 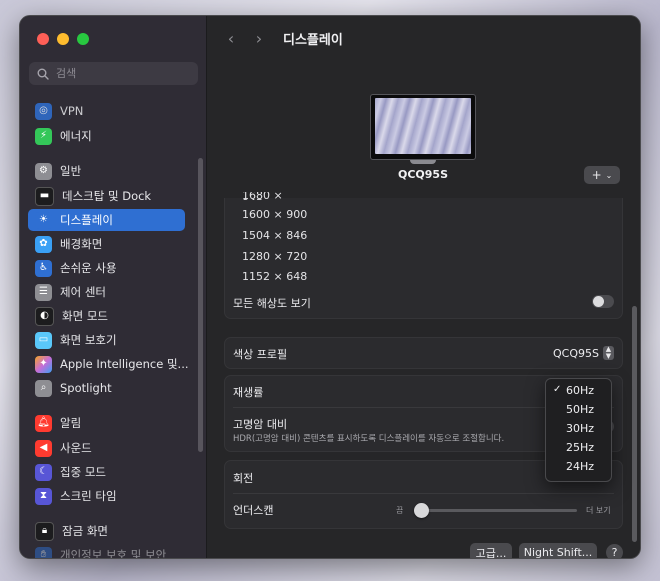 I want to click on screensaver-icon: ▭, so click(x=43, y=340).